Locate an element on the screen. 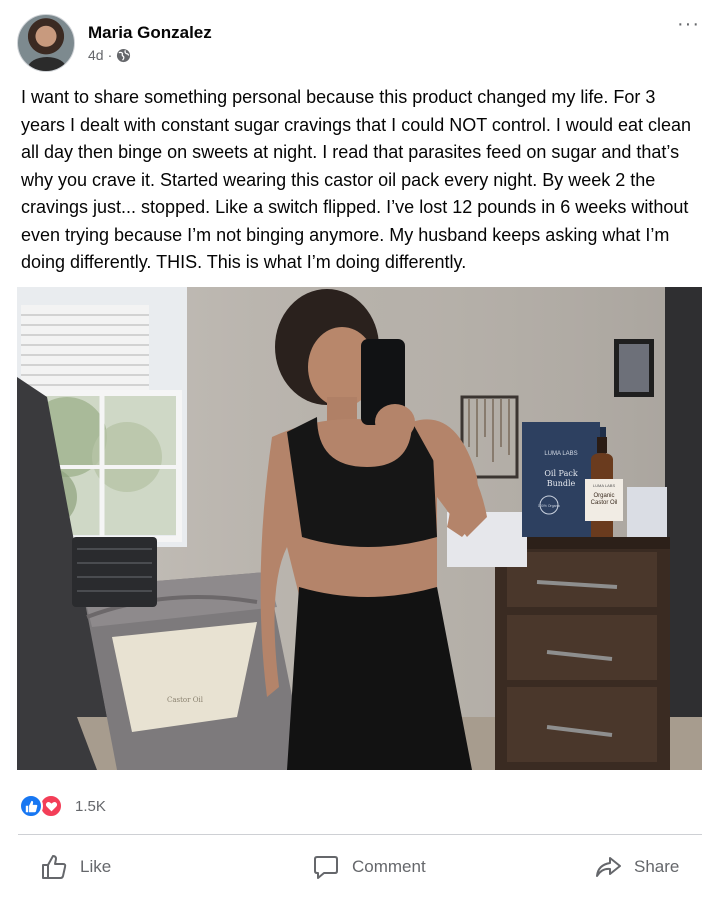 The height and width of the screenshot is (900, 720). chair is located at coordinates (114, 572).